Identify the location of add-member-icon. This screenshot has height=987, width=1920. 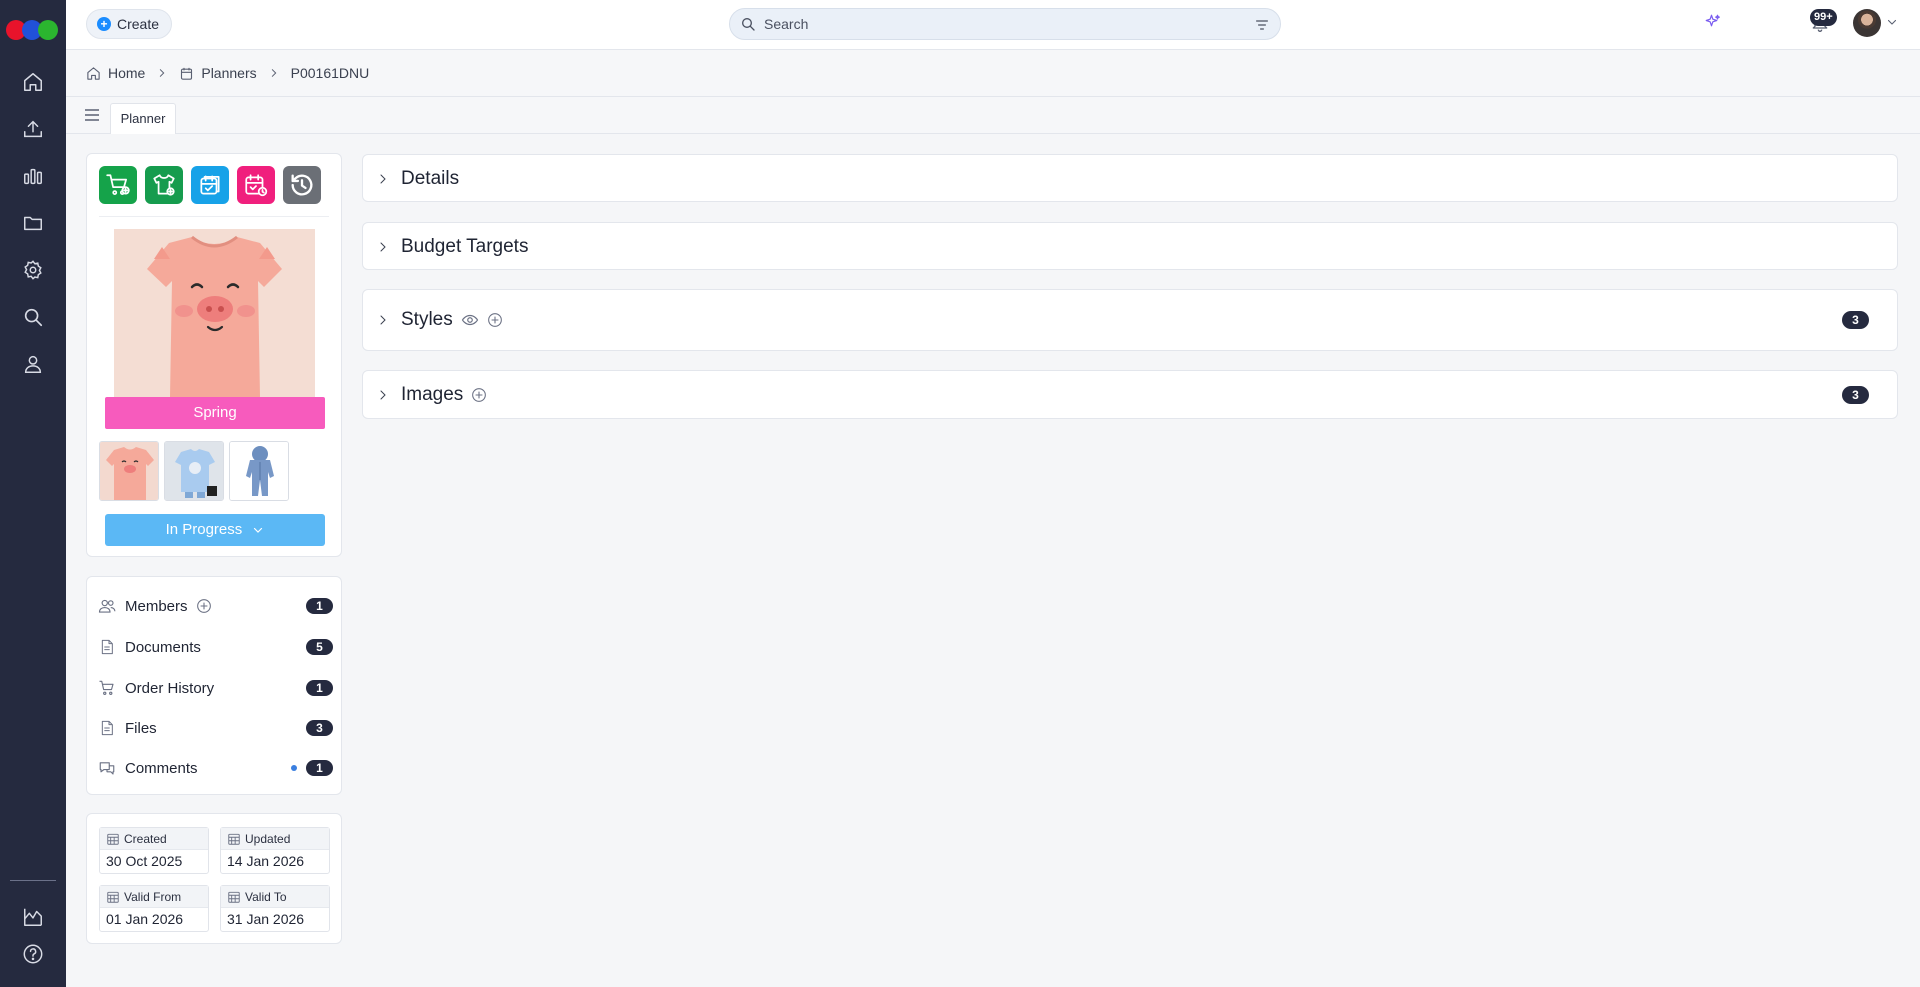
(204, 606).